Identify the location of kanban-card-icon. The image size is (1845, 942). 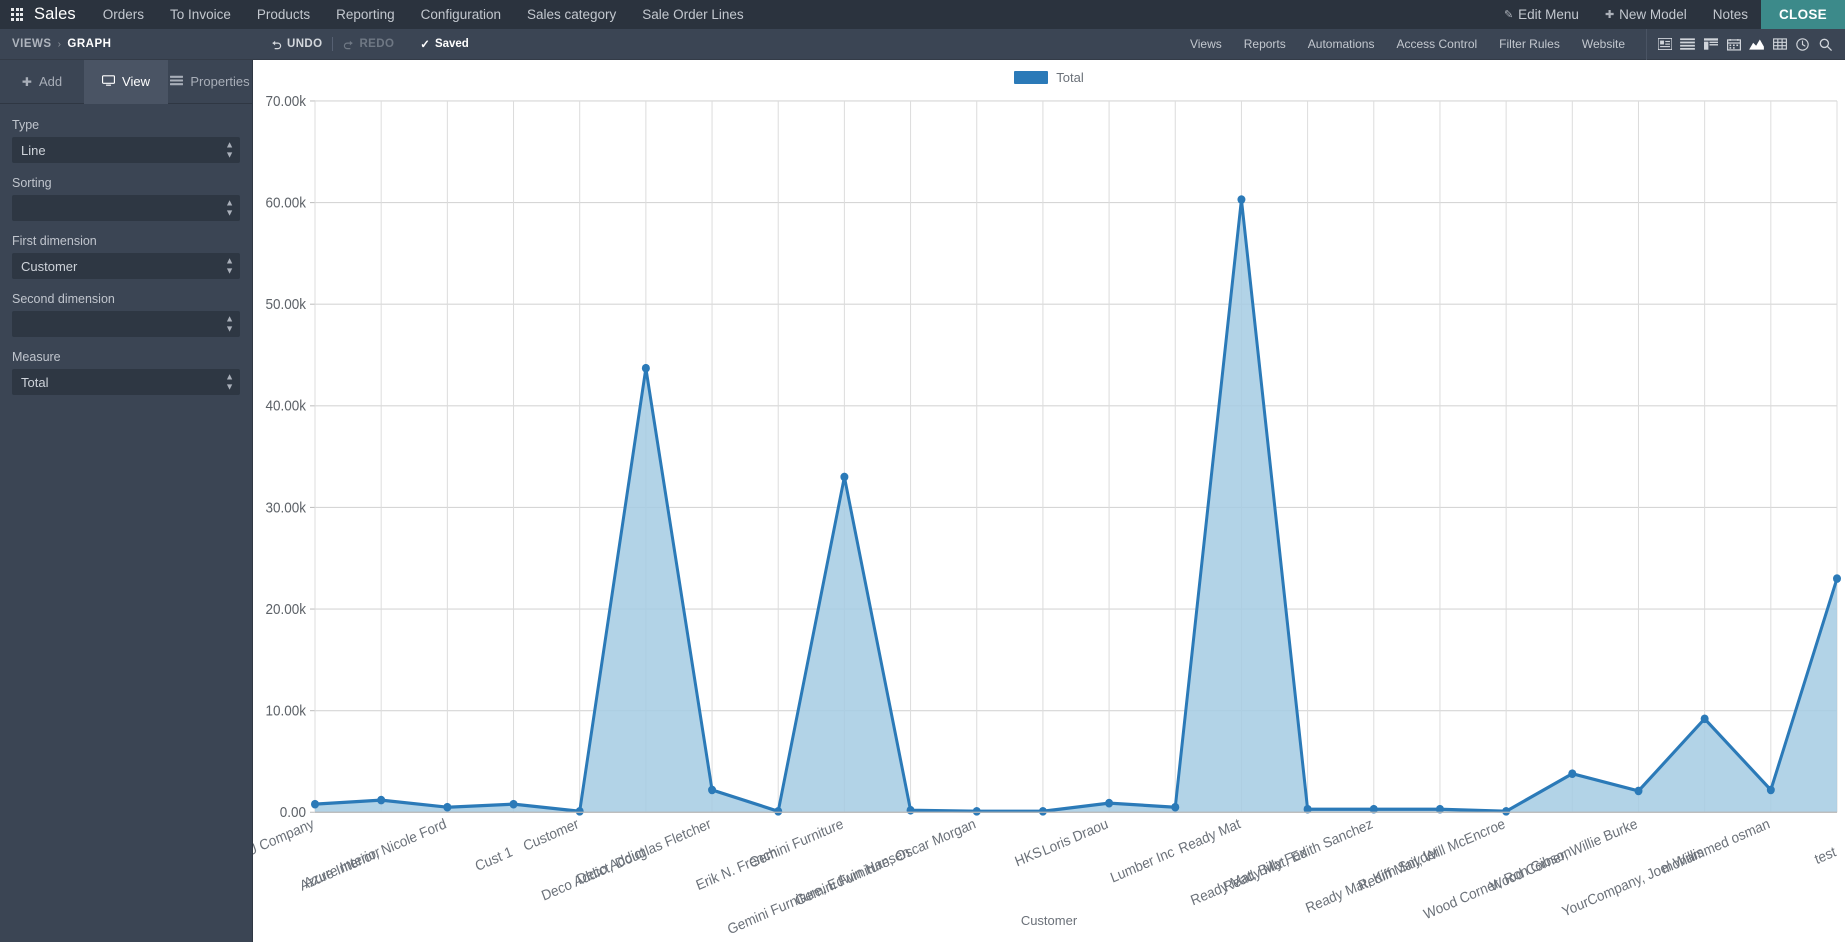
(1664, 44).